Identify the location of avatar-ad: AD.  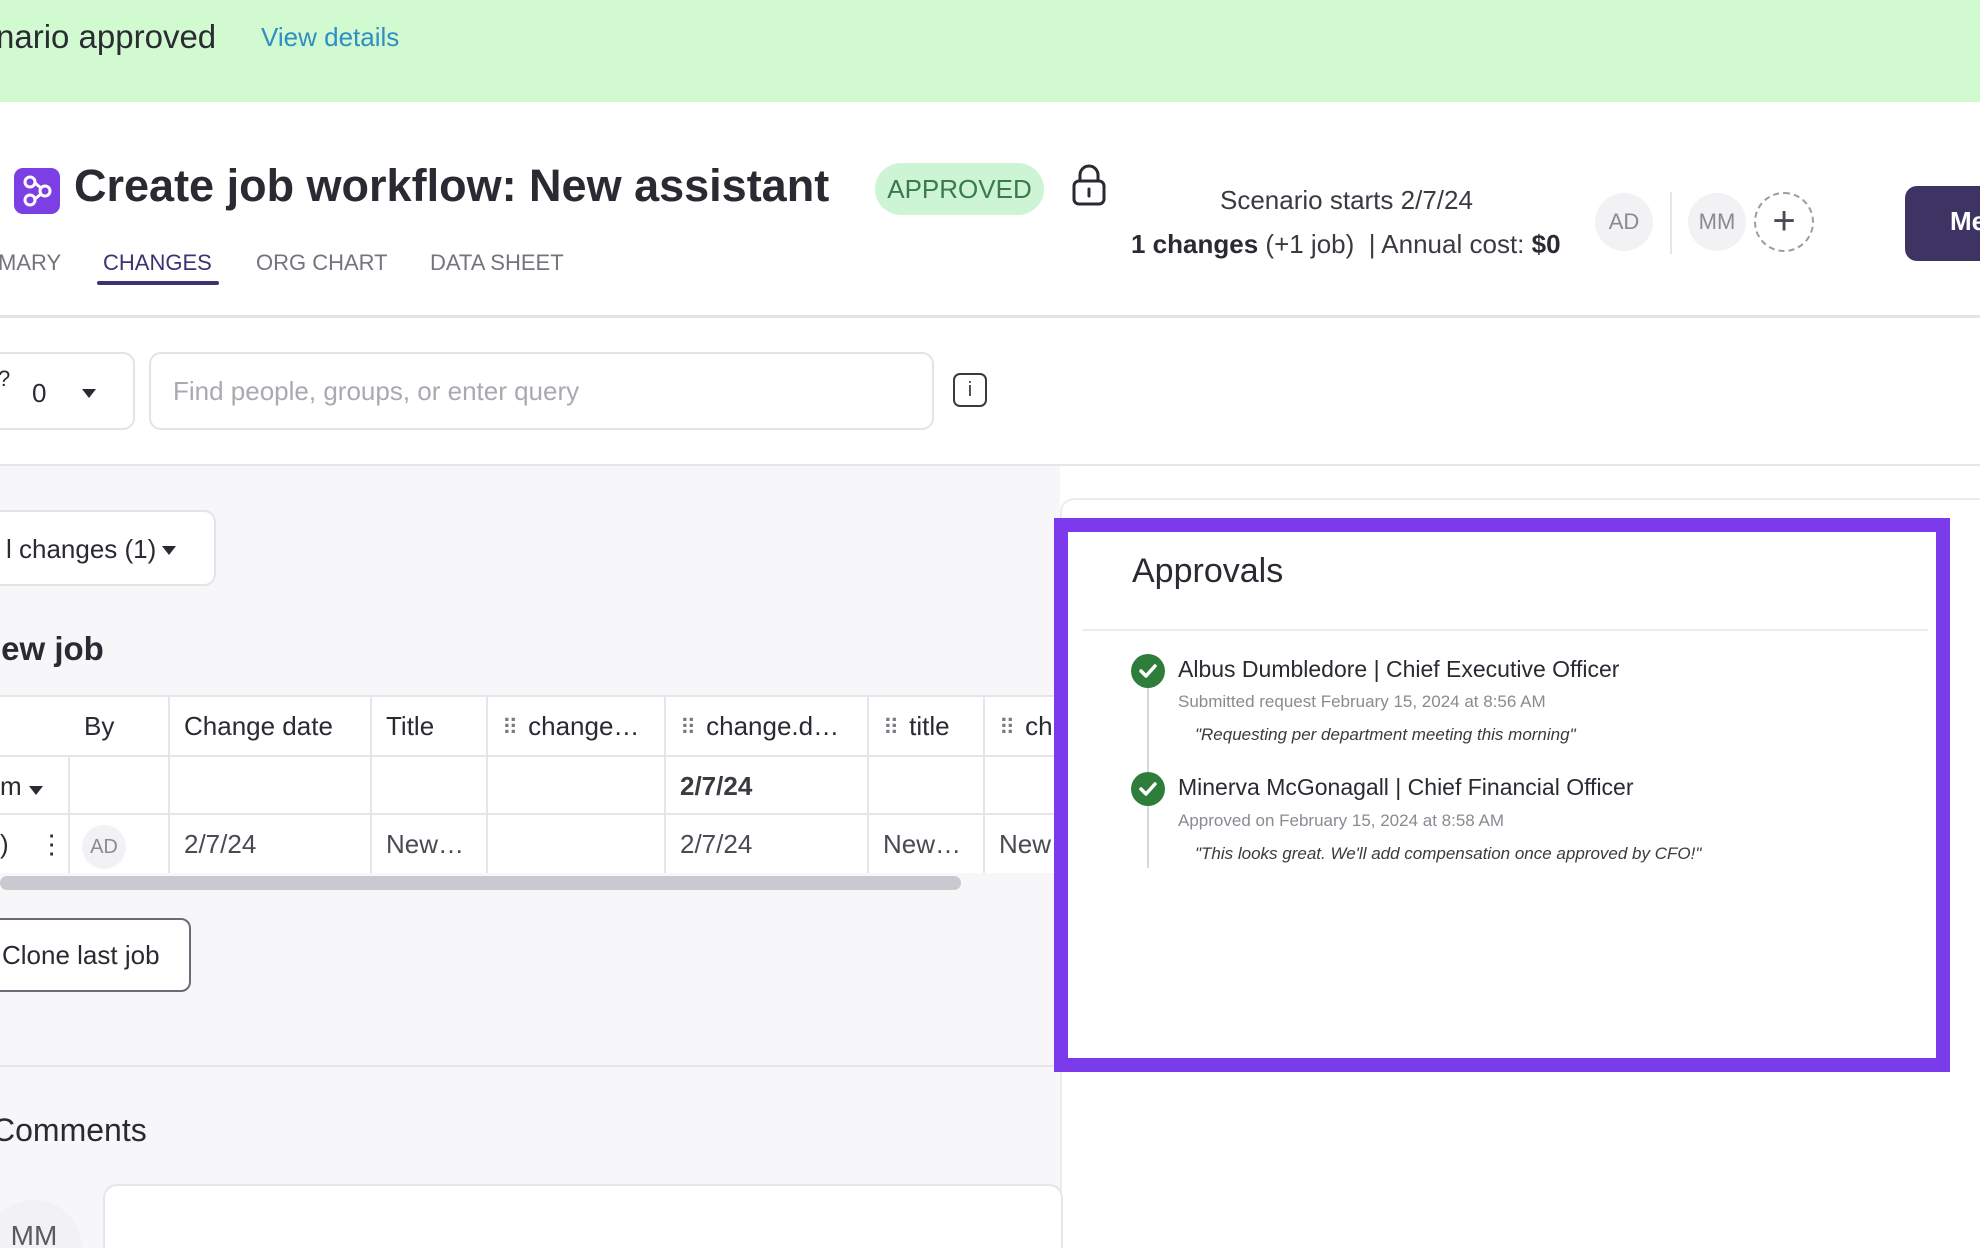
(1624, 222).